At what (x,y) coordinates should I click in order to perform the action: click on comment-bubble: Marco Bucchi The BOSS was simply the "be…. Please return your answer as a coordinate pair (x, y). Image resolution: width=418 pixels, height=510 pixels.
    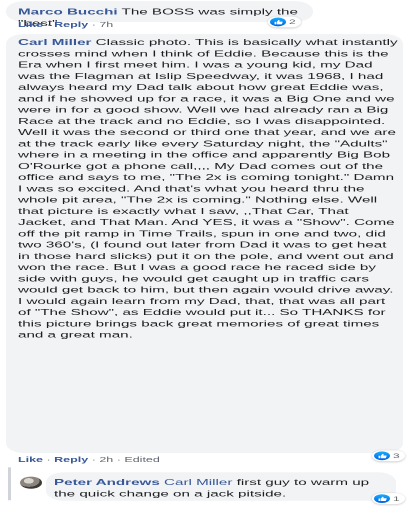
    Looking at the image, I should click on (159, 14).